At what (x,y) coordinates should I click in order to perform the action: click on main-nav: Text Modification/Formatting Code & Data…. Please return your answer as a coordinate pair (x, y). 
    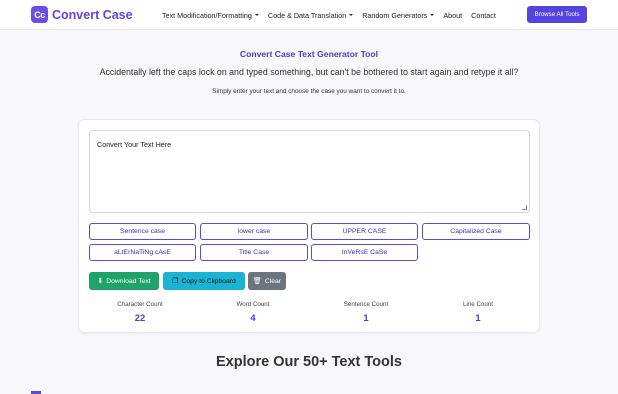
    Looking at the image, I should click on (333, 15).